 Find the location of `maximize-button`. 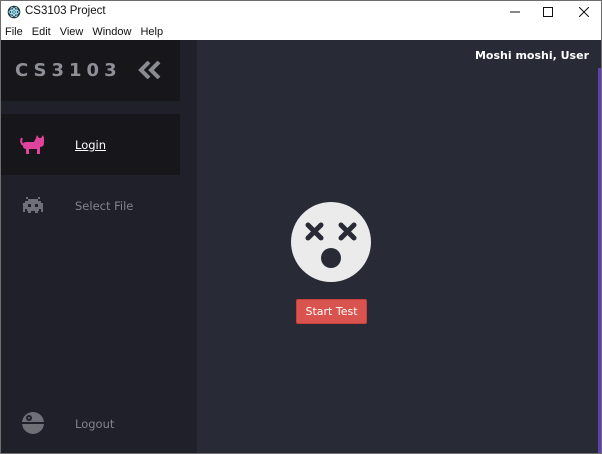

maximize-button is located at coordinates (548, 12).